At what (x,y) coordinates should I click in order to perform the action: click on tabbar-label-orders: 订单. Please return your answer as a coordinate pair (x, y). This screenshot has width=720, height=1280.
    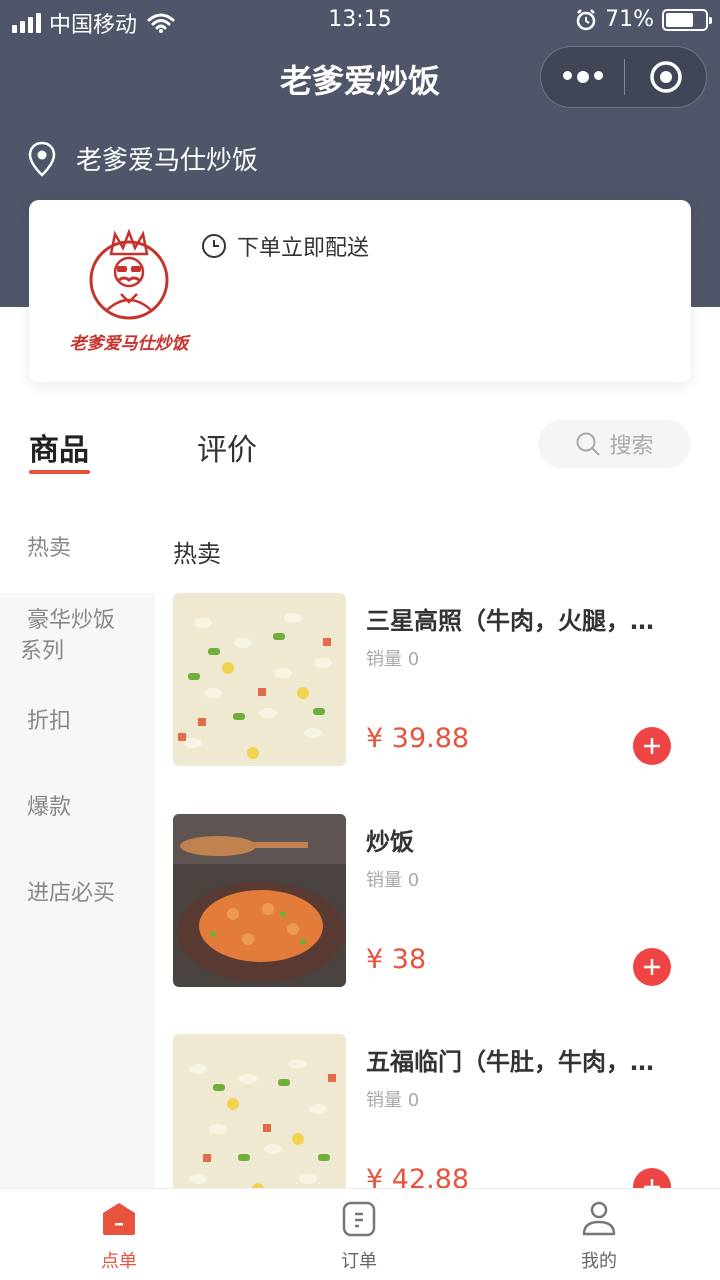
    Looking at the image, I should click on (359, 1261).